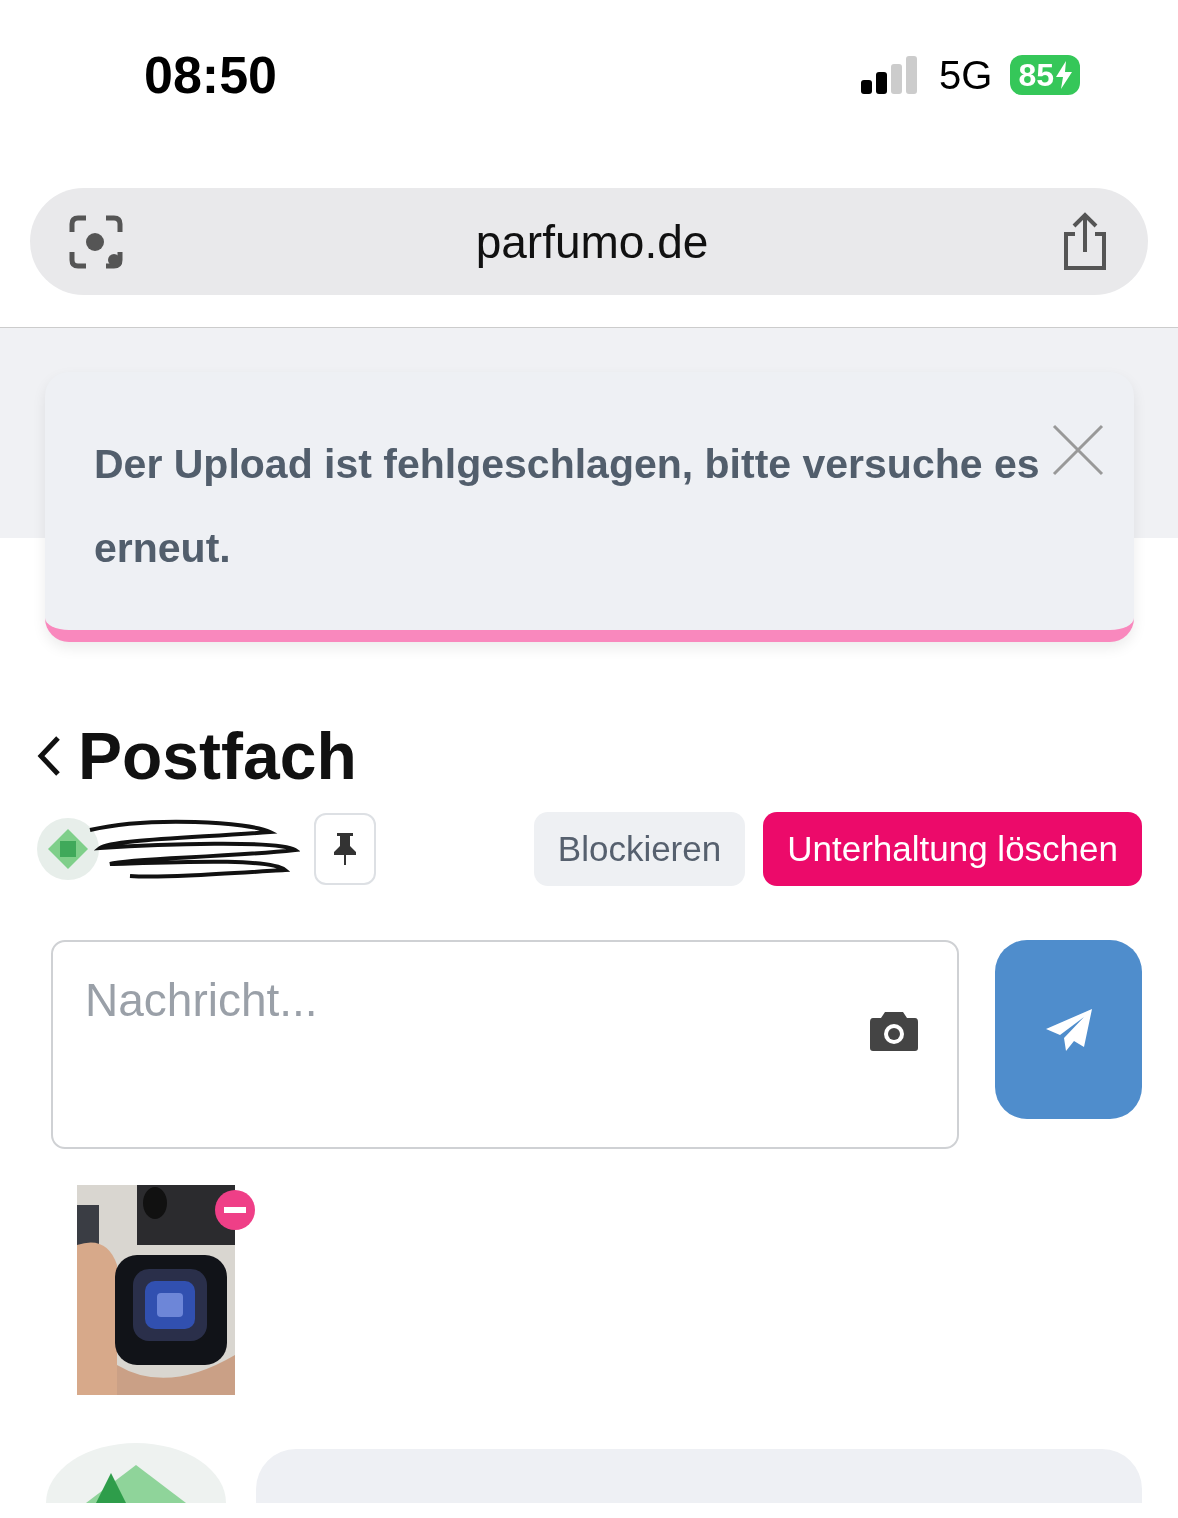  Describe the element at coordinates (966, 75) in the screenshot. I see `network-label: 5G` at that location.